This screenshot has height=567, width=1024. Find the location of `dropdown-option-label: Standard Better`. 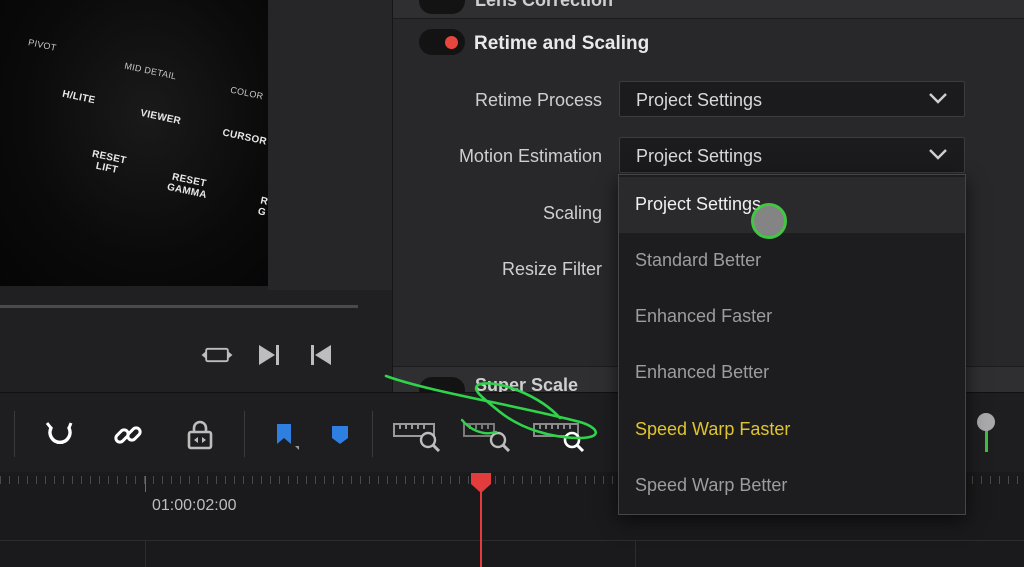

dropdown-option-label: Standard Better is located at coordinates (698, 260).